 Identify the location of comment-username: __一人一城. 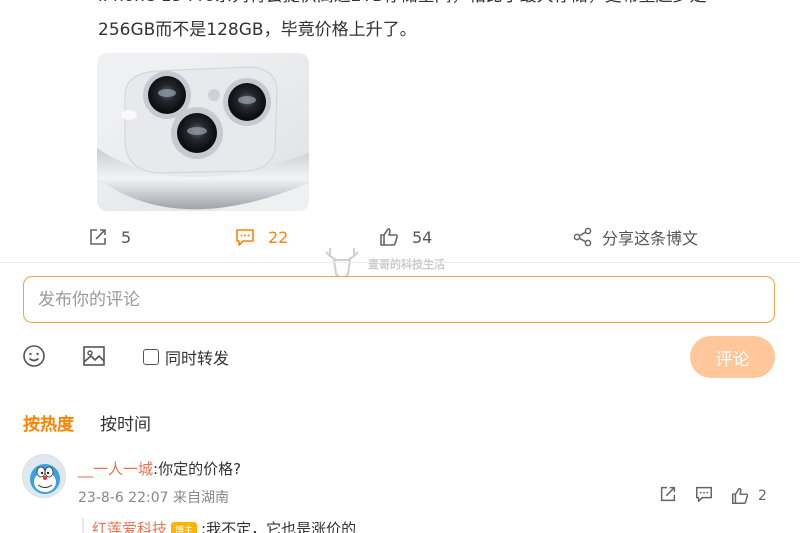
(115, 469).